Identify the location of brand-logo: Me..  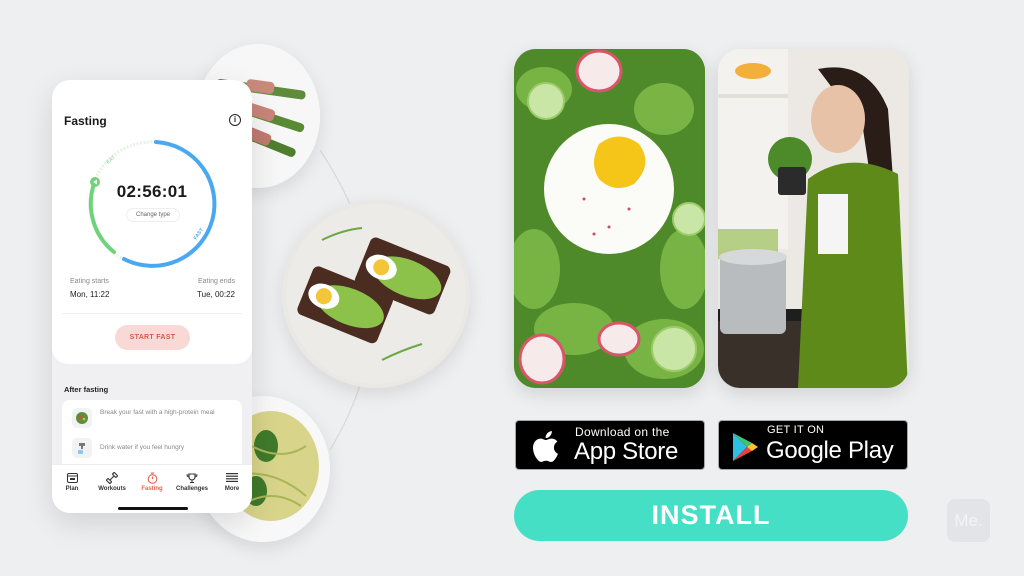
(968, 520).